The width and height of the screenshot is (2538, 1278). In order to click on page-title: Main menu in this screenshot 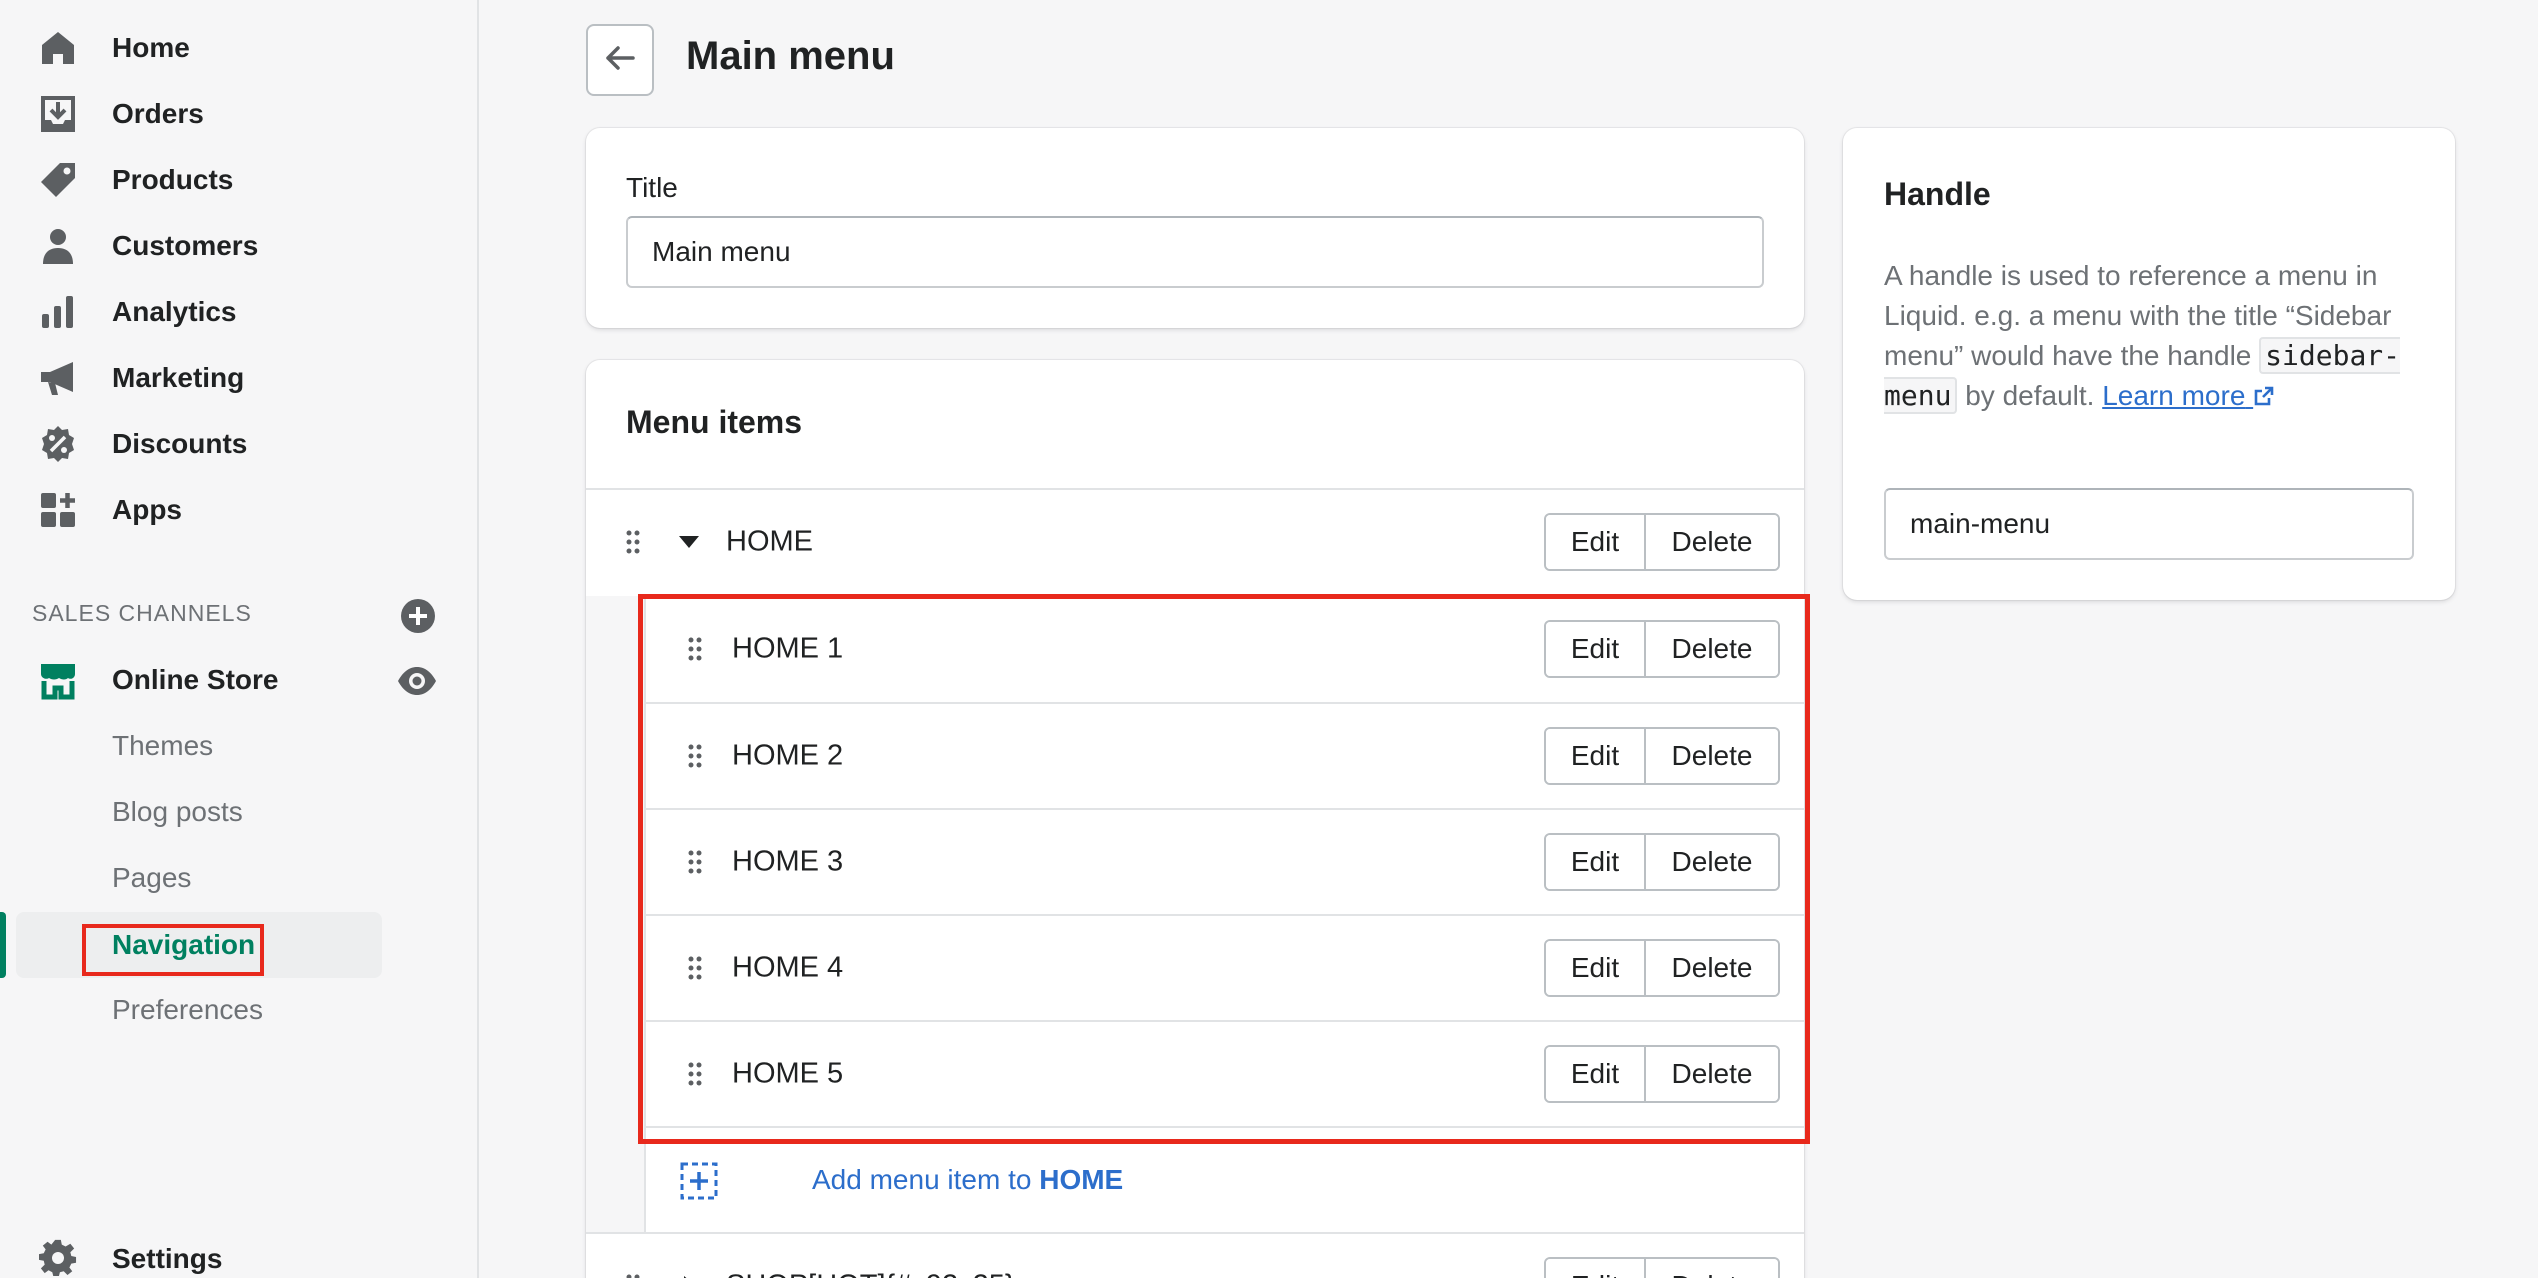, I will do `click(790, 56)`.